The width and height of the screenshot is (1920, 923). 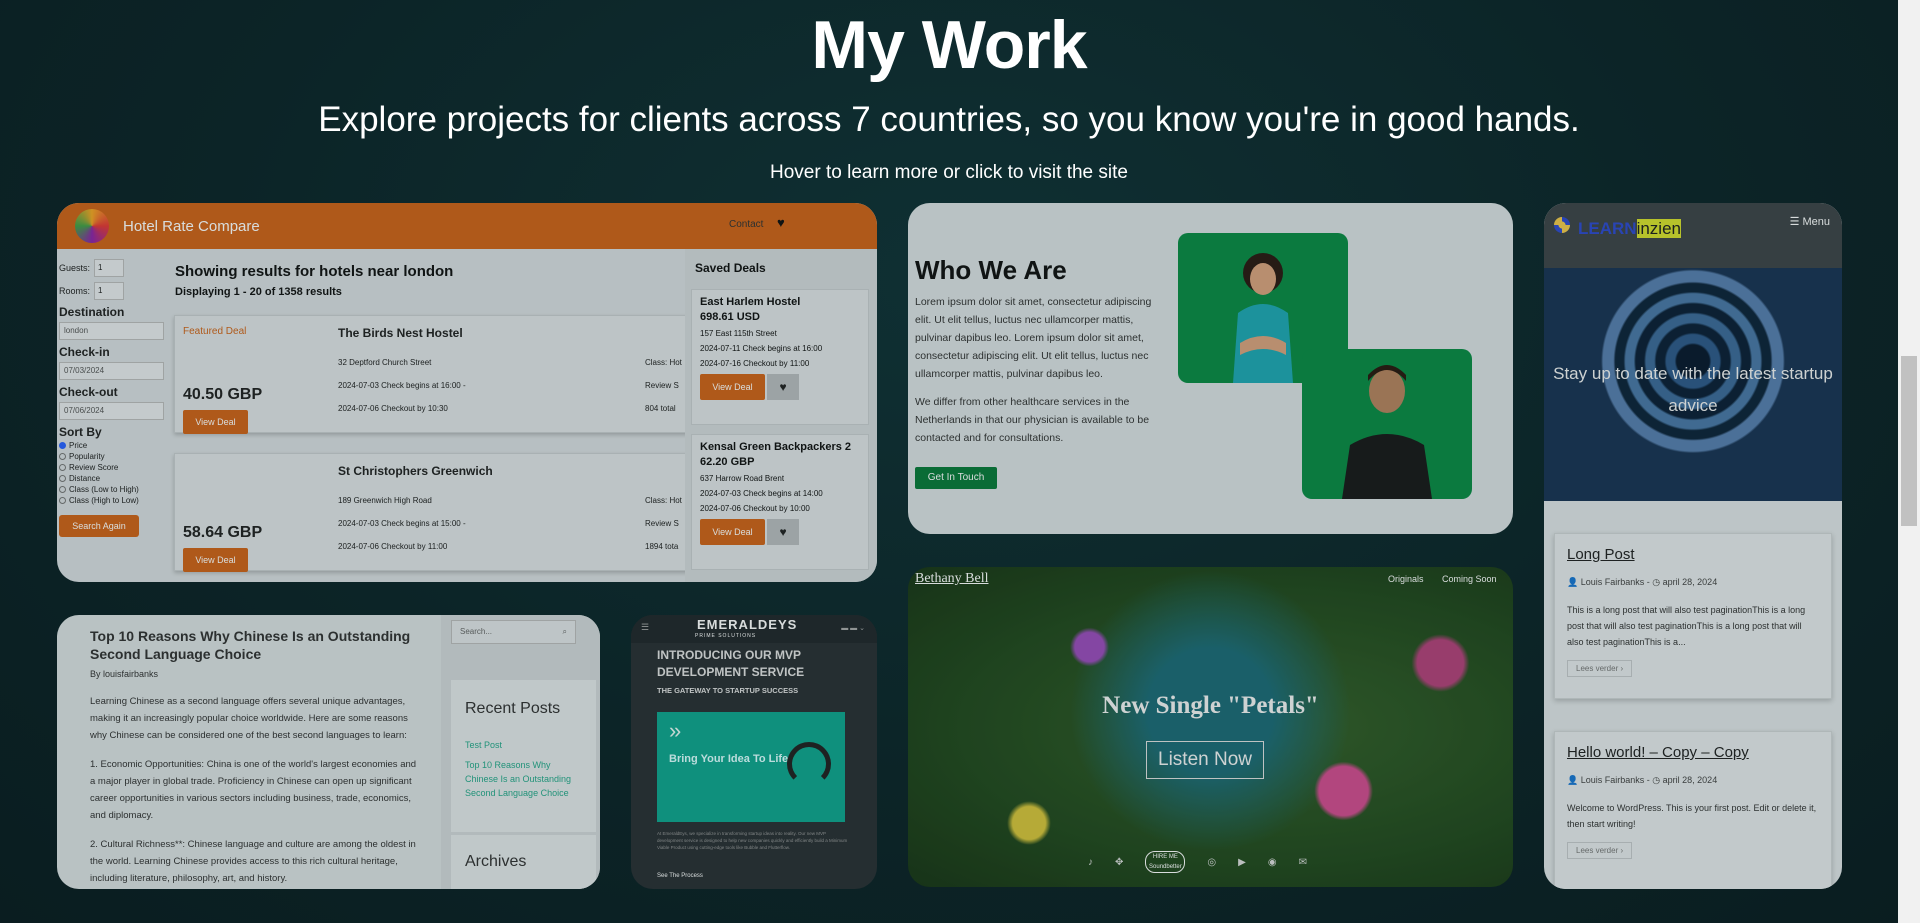 I want to click on mail-icon: ✉, so click(x=1303, y=865).